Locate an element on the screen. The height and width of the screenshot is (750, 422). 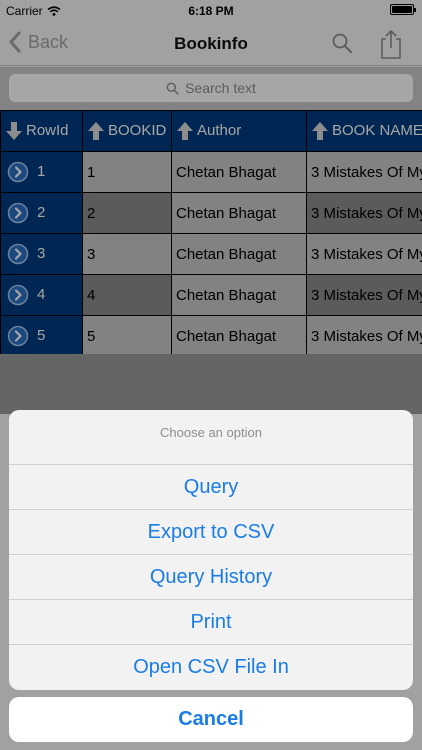
query-history-button: Query History is located at coordinates (211, 577).